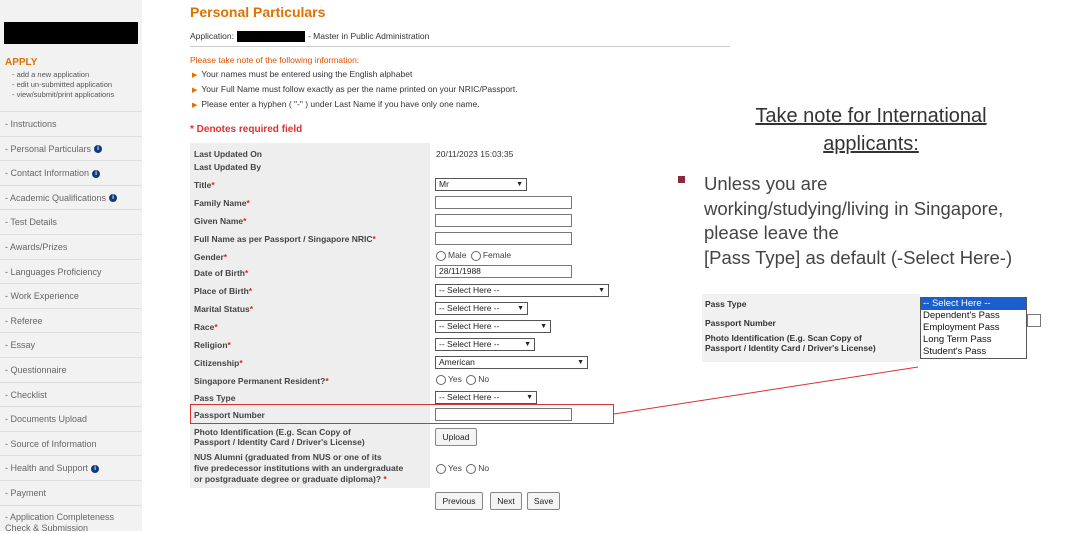  I want to click on side-note-title: Take note for International applicants:, so click(871, 130).